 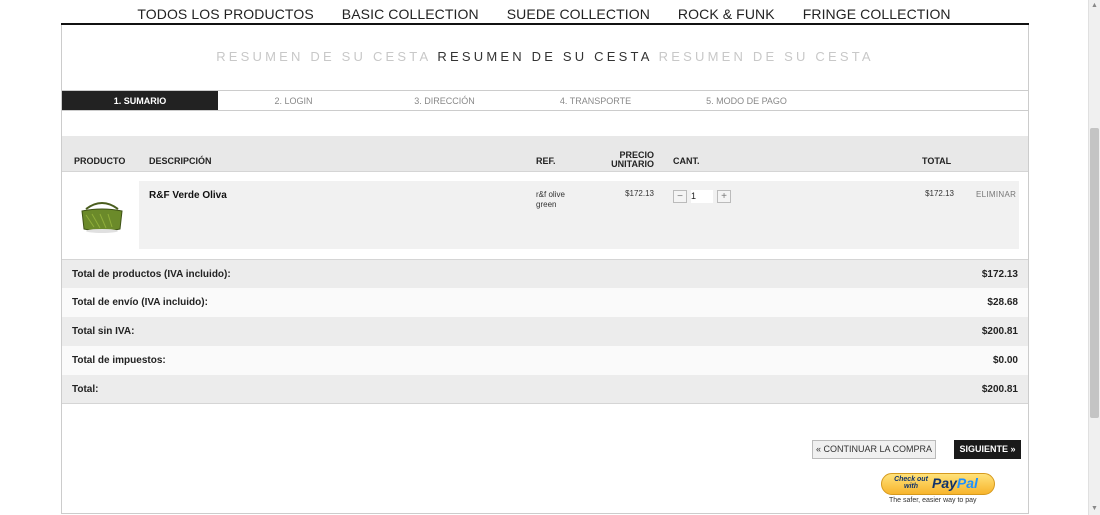 I want to click on title-echo-left: RESUMEN DE SU CESTA, so click(x=323, y=56).